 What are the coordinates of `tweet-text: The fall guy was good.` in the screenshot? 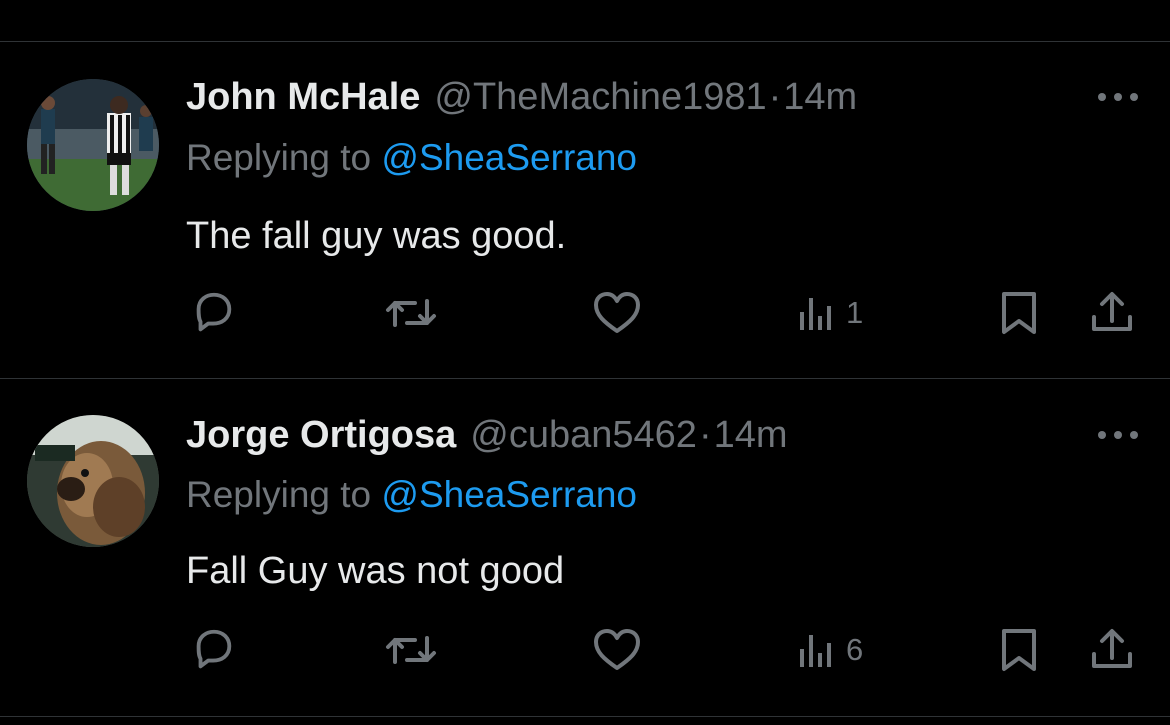 It's located at (376, 236).